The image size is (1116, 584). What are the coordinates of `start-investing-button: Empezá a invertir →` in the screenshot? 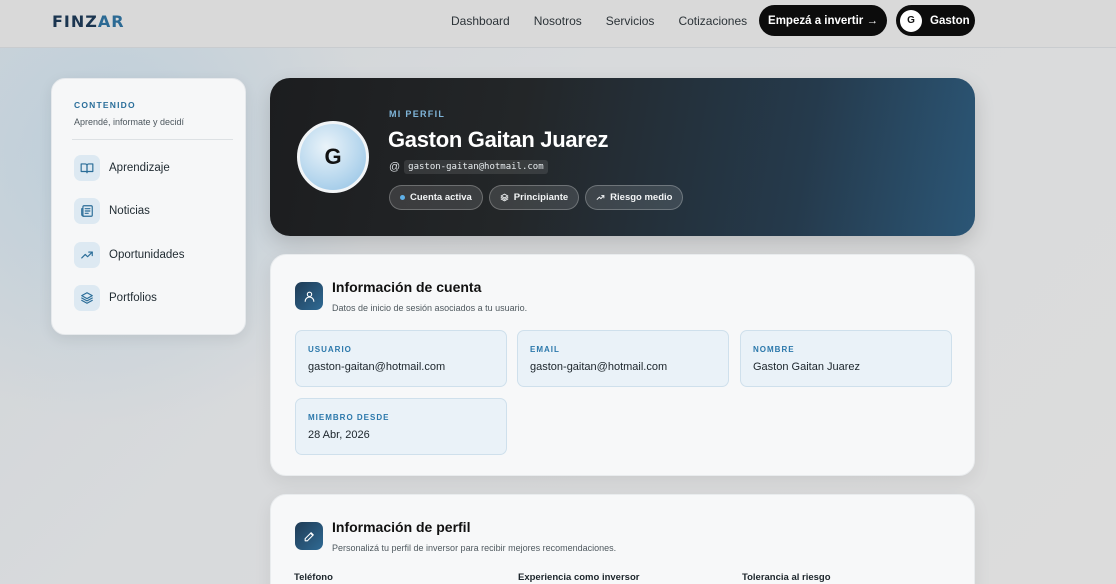 It's located at (823, 20).